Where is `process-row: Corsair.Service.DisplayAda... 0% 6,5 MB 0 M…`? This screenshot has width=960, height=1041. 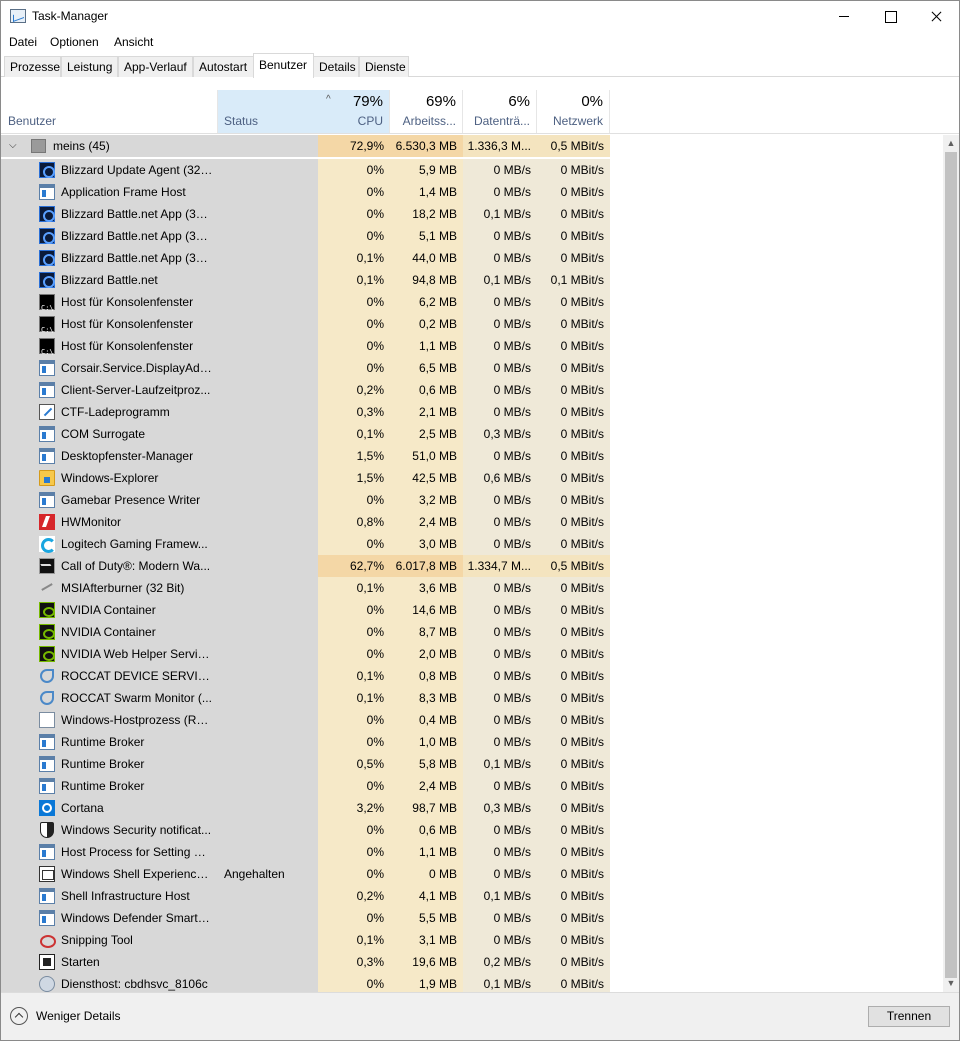
process-row: Corsair.Service.DisplayAda... 0% 6,5 MB 0 M… is located at coordinates (472, 368).